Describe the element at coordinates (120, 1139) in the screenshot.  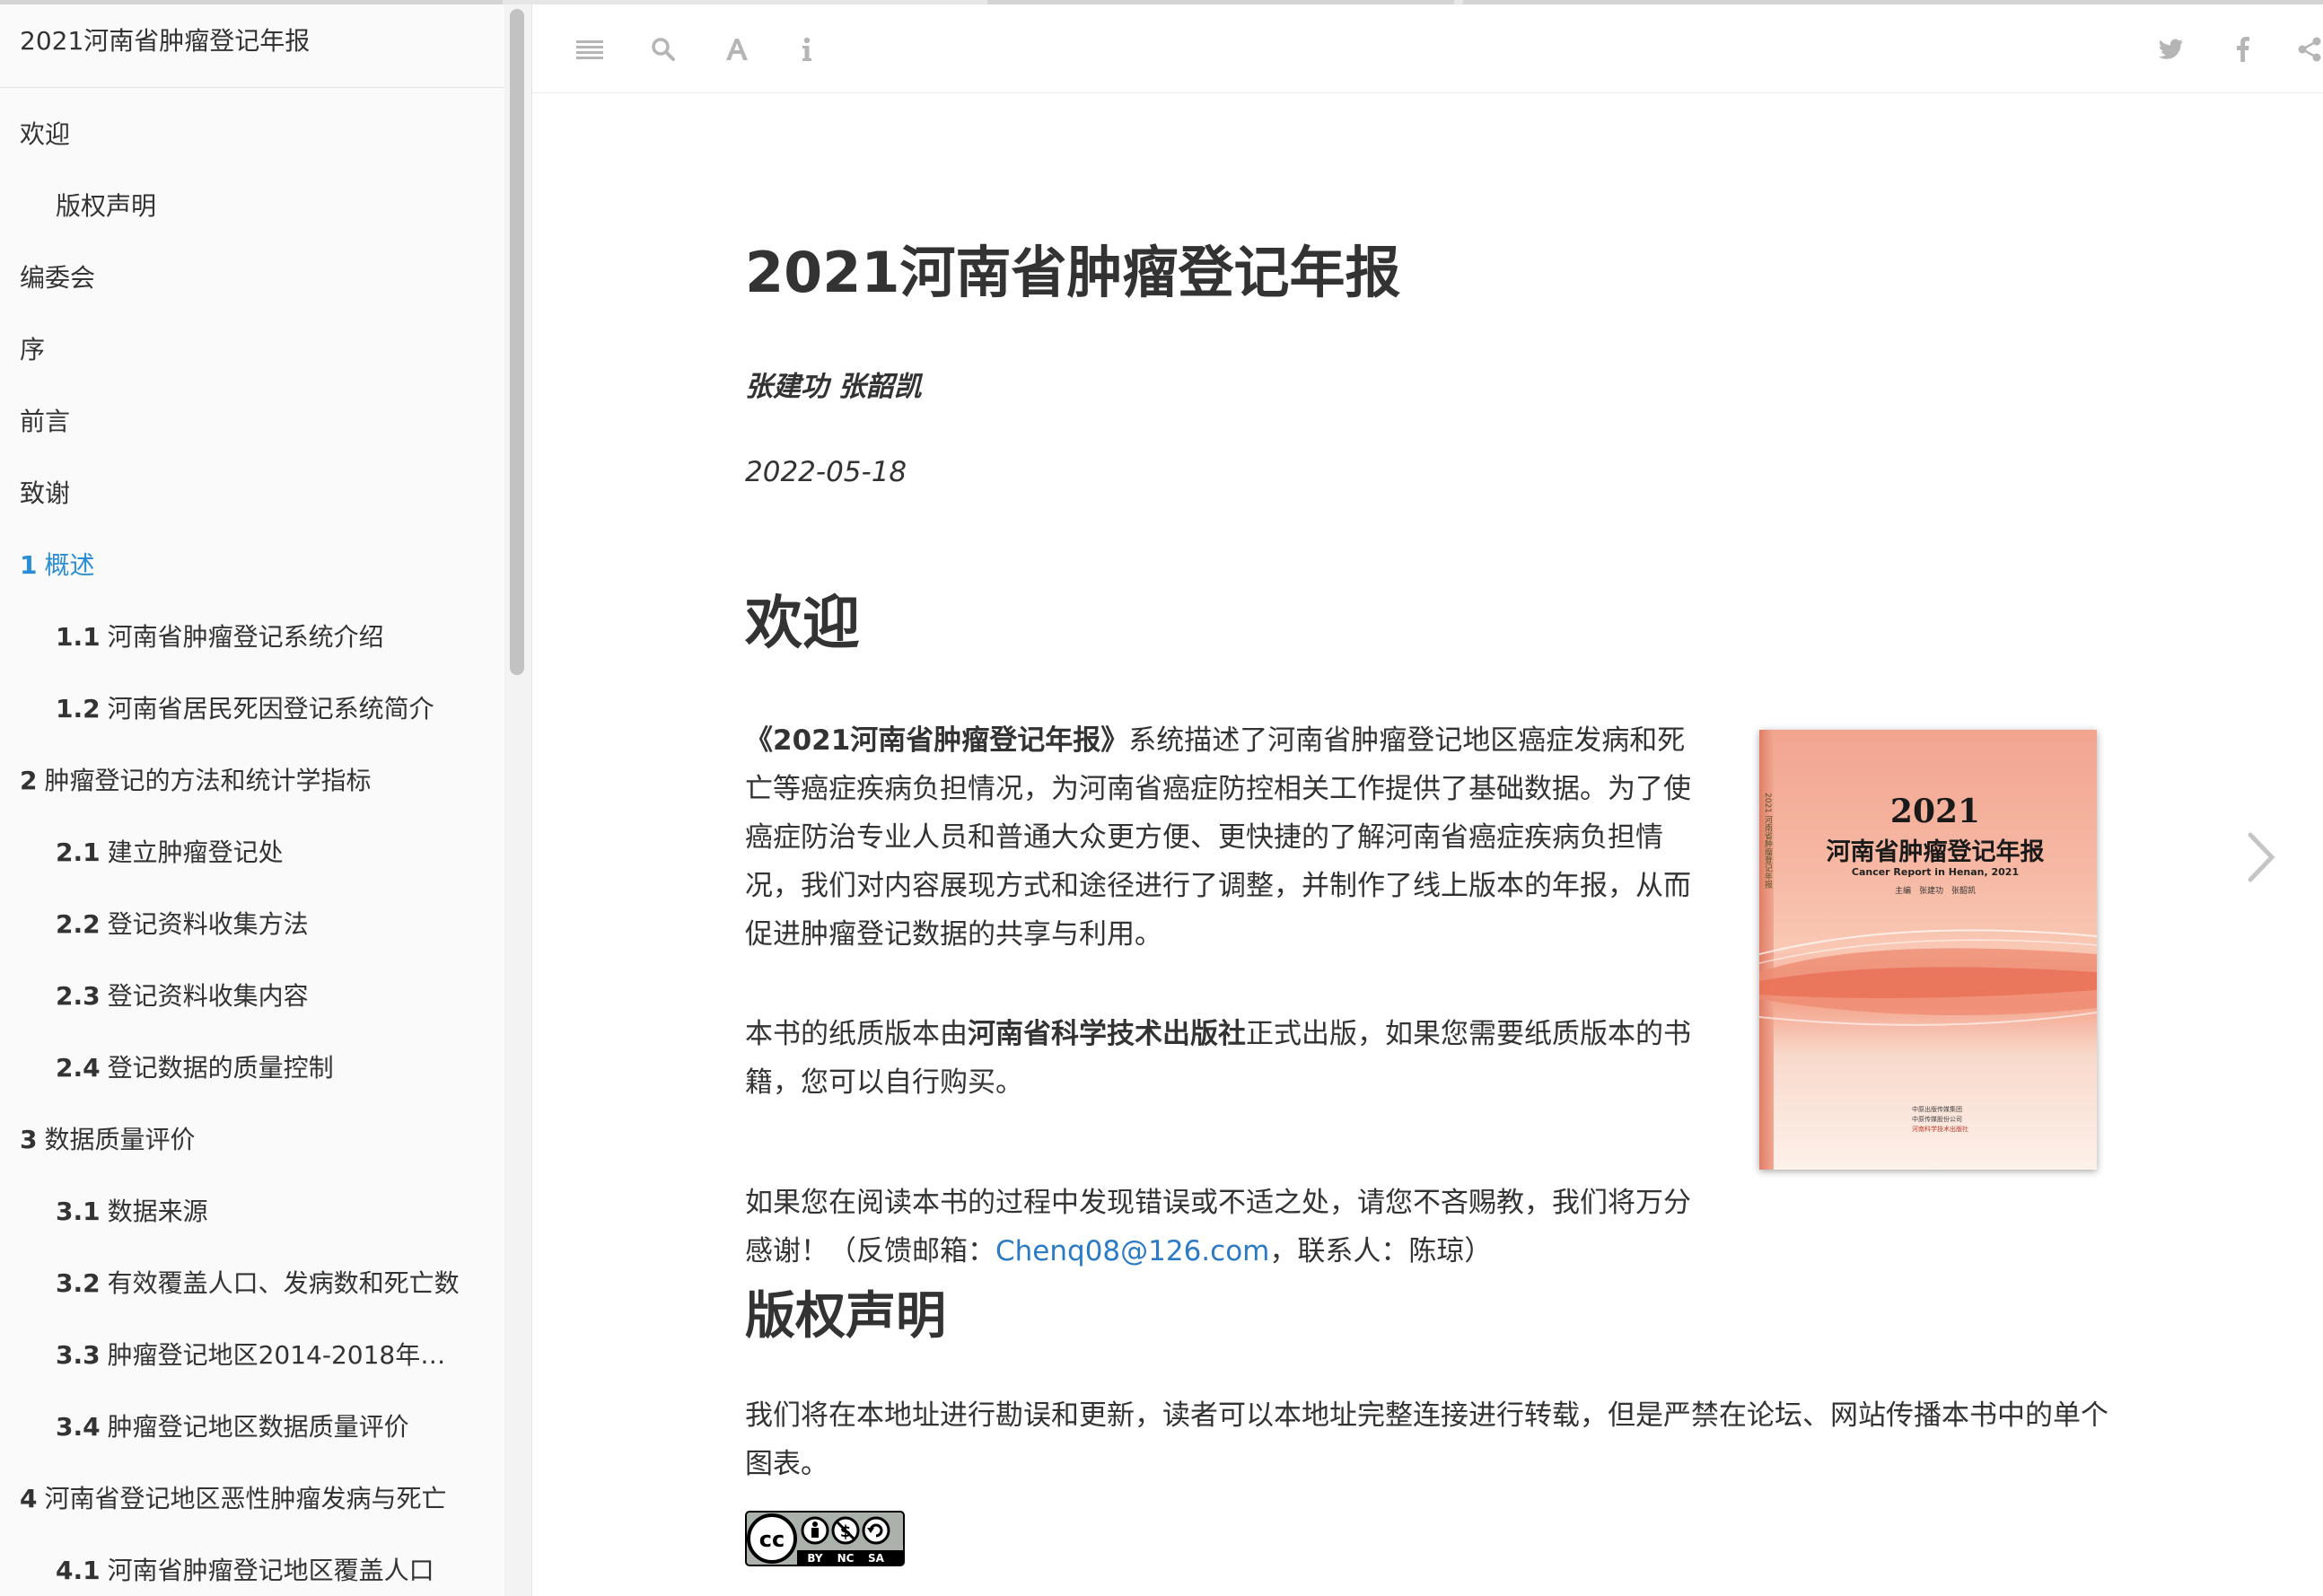
I see `toc-item-label: 数据质量评价` at that location.